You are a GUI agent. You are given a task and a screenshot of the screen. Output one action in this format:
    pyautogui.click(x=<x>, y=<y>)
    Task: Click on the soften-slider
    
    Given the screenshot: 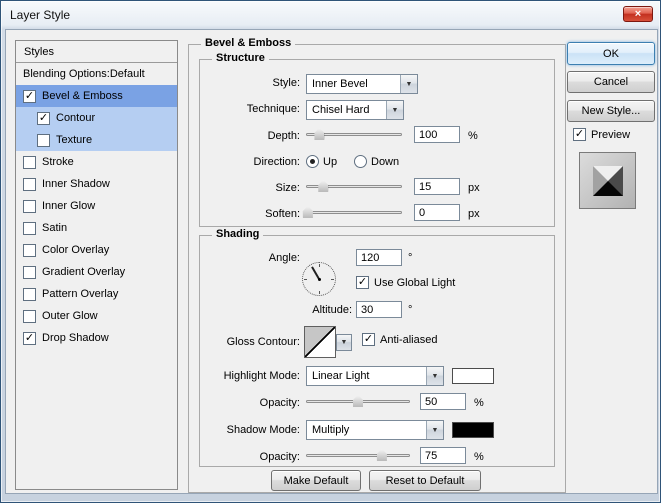 What is the action you would take?
    pyautogui.click(x=352, y=212)
    